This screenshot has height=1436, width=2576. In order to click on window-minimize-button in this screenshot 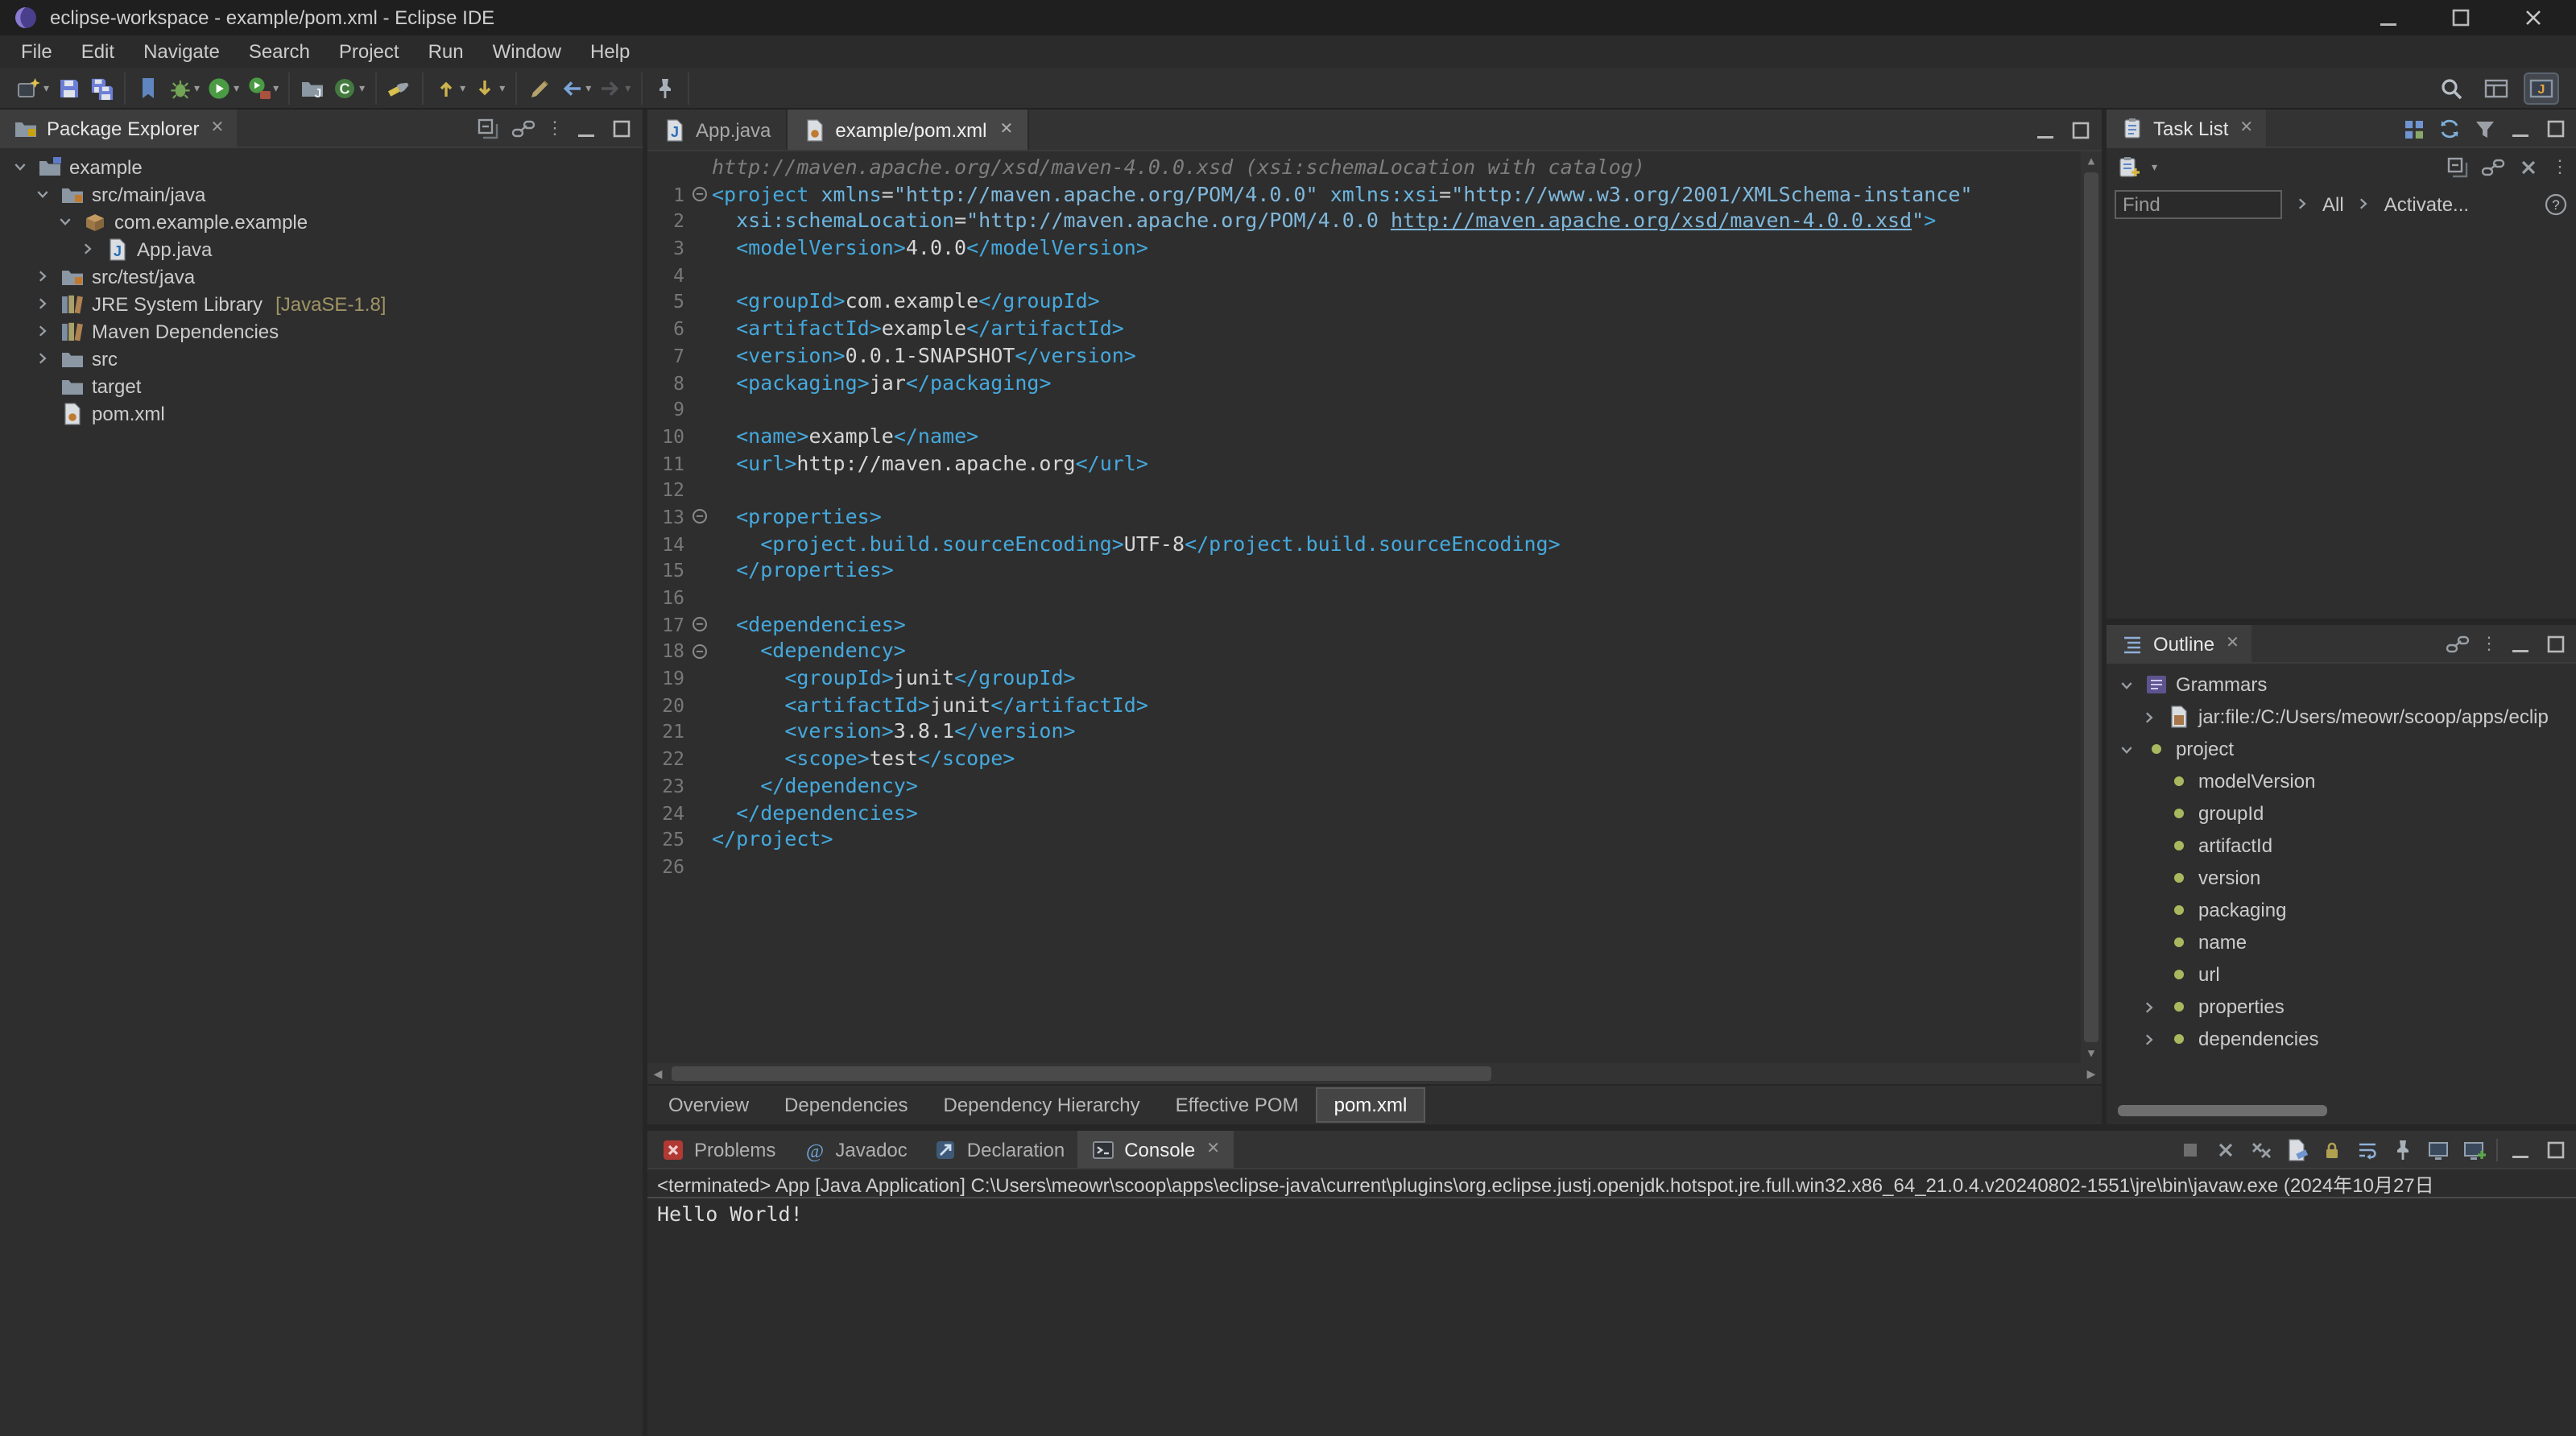, I will do `click(2388, 17)`.